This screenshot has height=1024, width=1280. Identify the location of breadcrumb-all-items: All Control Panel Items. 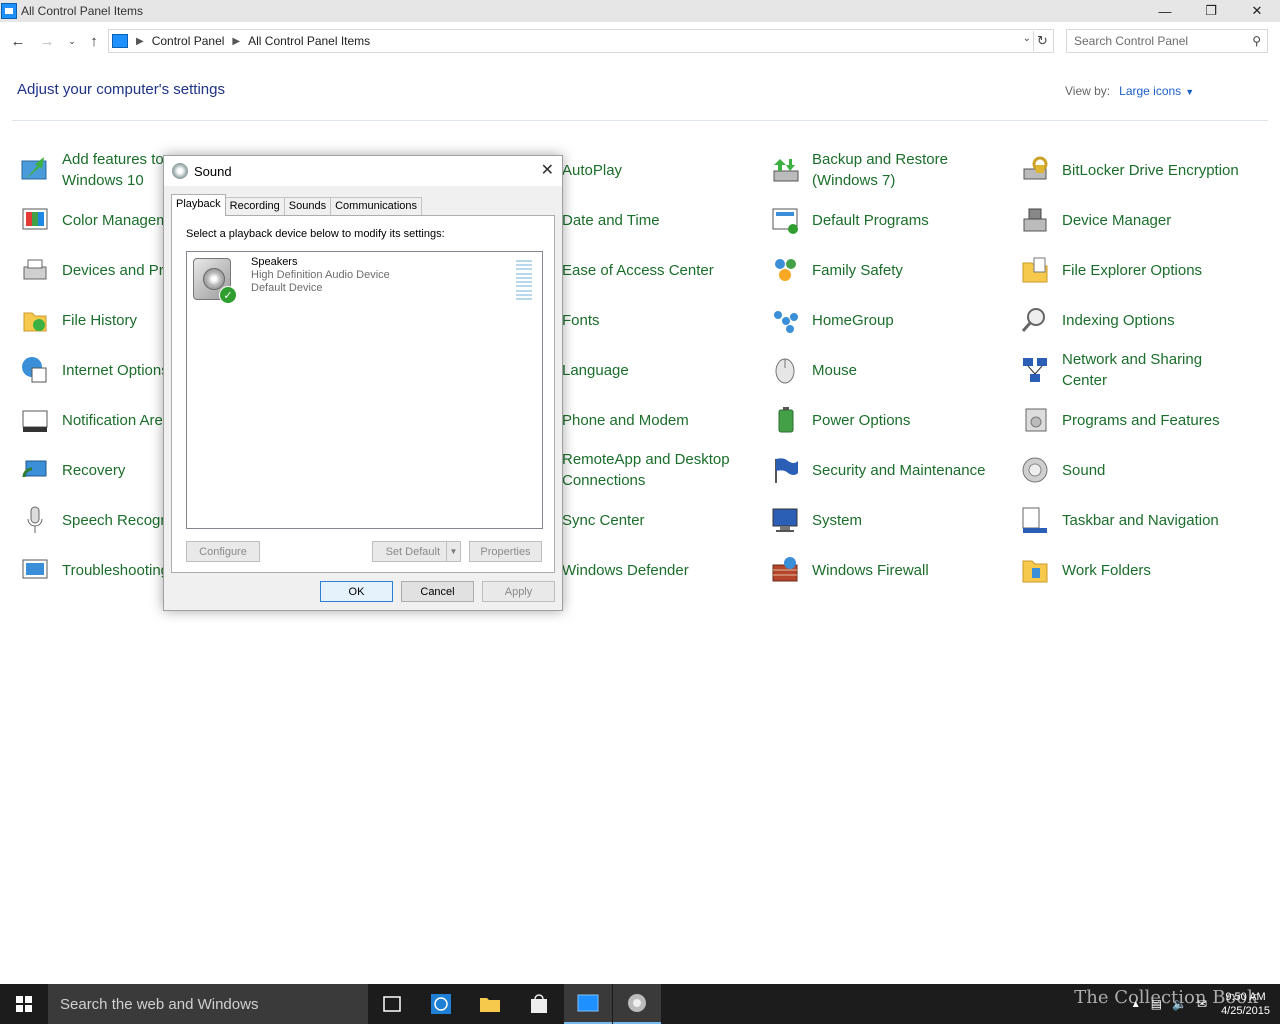
(309, 41).